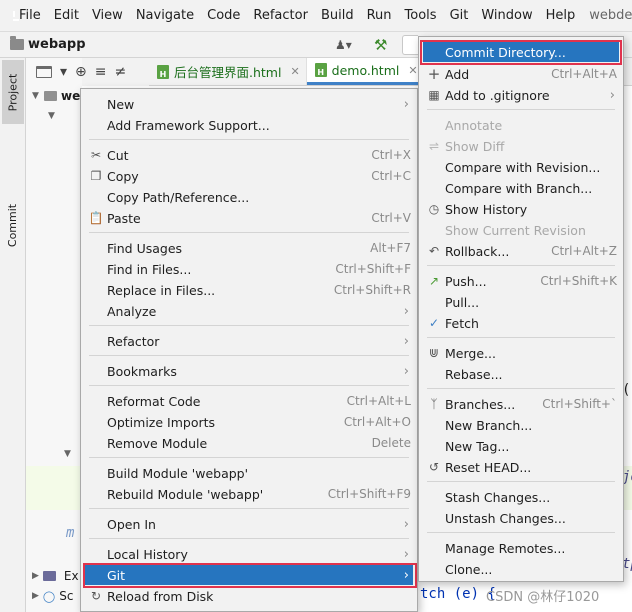 Image resolution: width=632 pixels, height=612 pixels. What do you see at coordinates (124, 218) in the screenshot?
I see `menu-paste-label: Paste` at bounding box center [124, 218].